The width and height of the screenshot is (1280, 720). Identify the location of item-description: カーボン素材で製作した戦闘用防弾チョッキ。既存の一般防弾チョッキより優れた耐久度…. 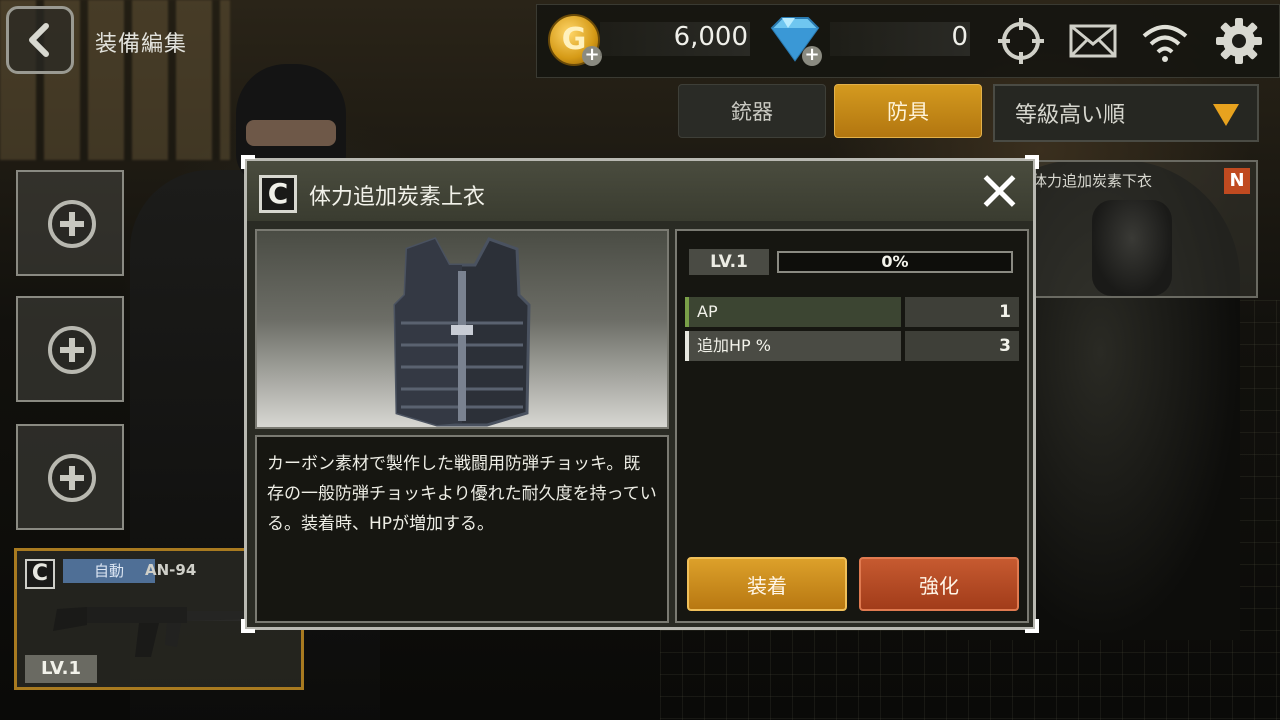
(462, 529).